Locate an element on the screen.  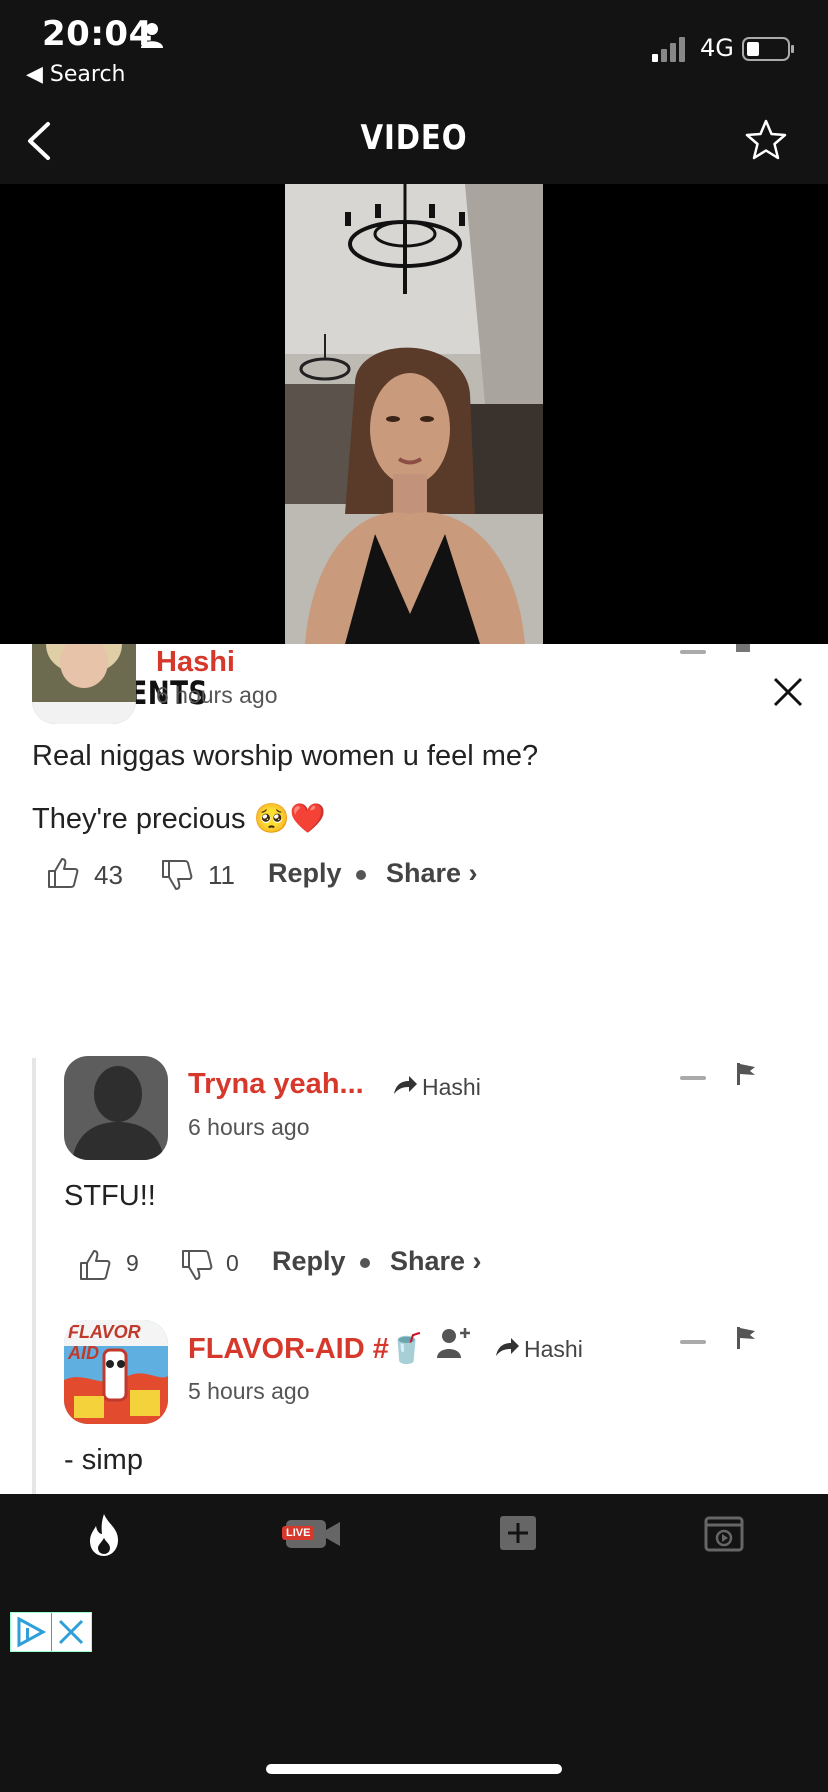
comment-text-line: Real niggas worship women u feel me? is located at coordinates (285, 756).